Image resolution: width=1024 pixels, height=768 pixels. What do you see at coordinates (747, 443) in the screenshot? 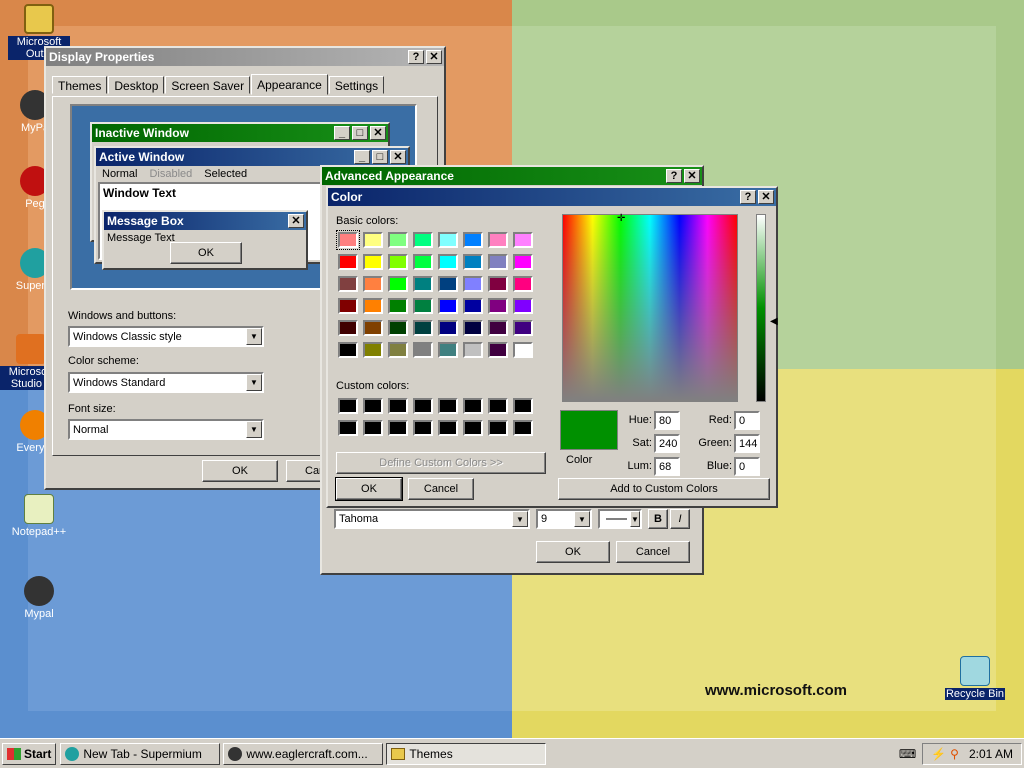
I see `green-input: 144` at bounding box center [747, 443].